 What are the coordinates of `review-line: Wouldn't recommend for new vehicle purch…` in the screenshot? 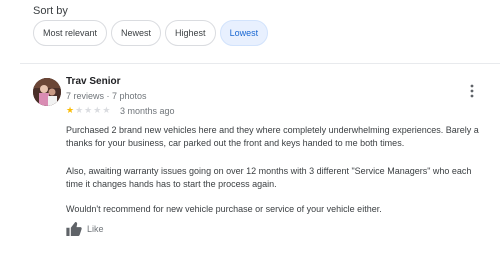 It's located at (224, 209).